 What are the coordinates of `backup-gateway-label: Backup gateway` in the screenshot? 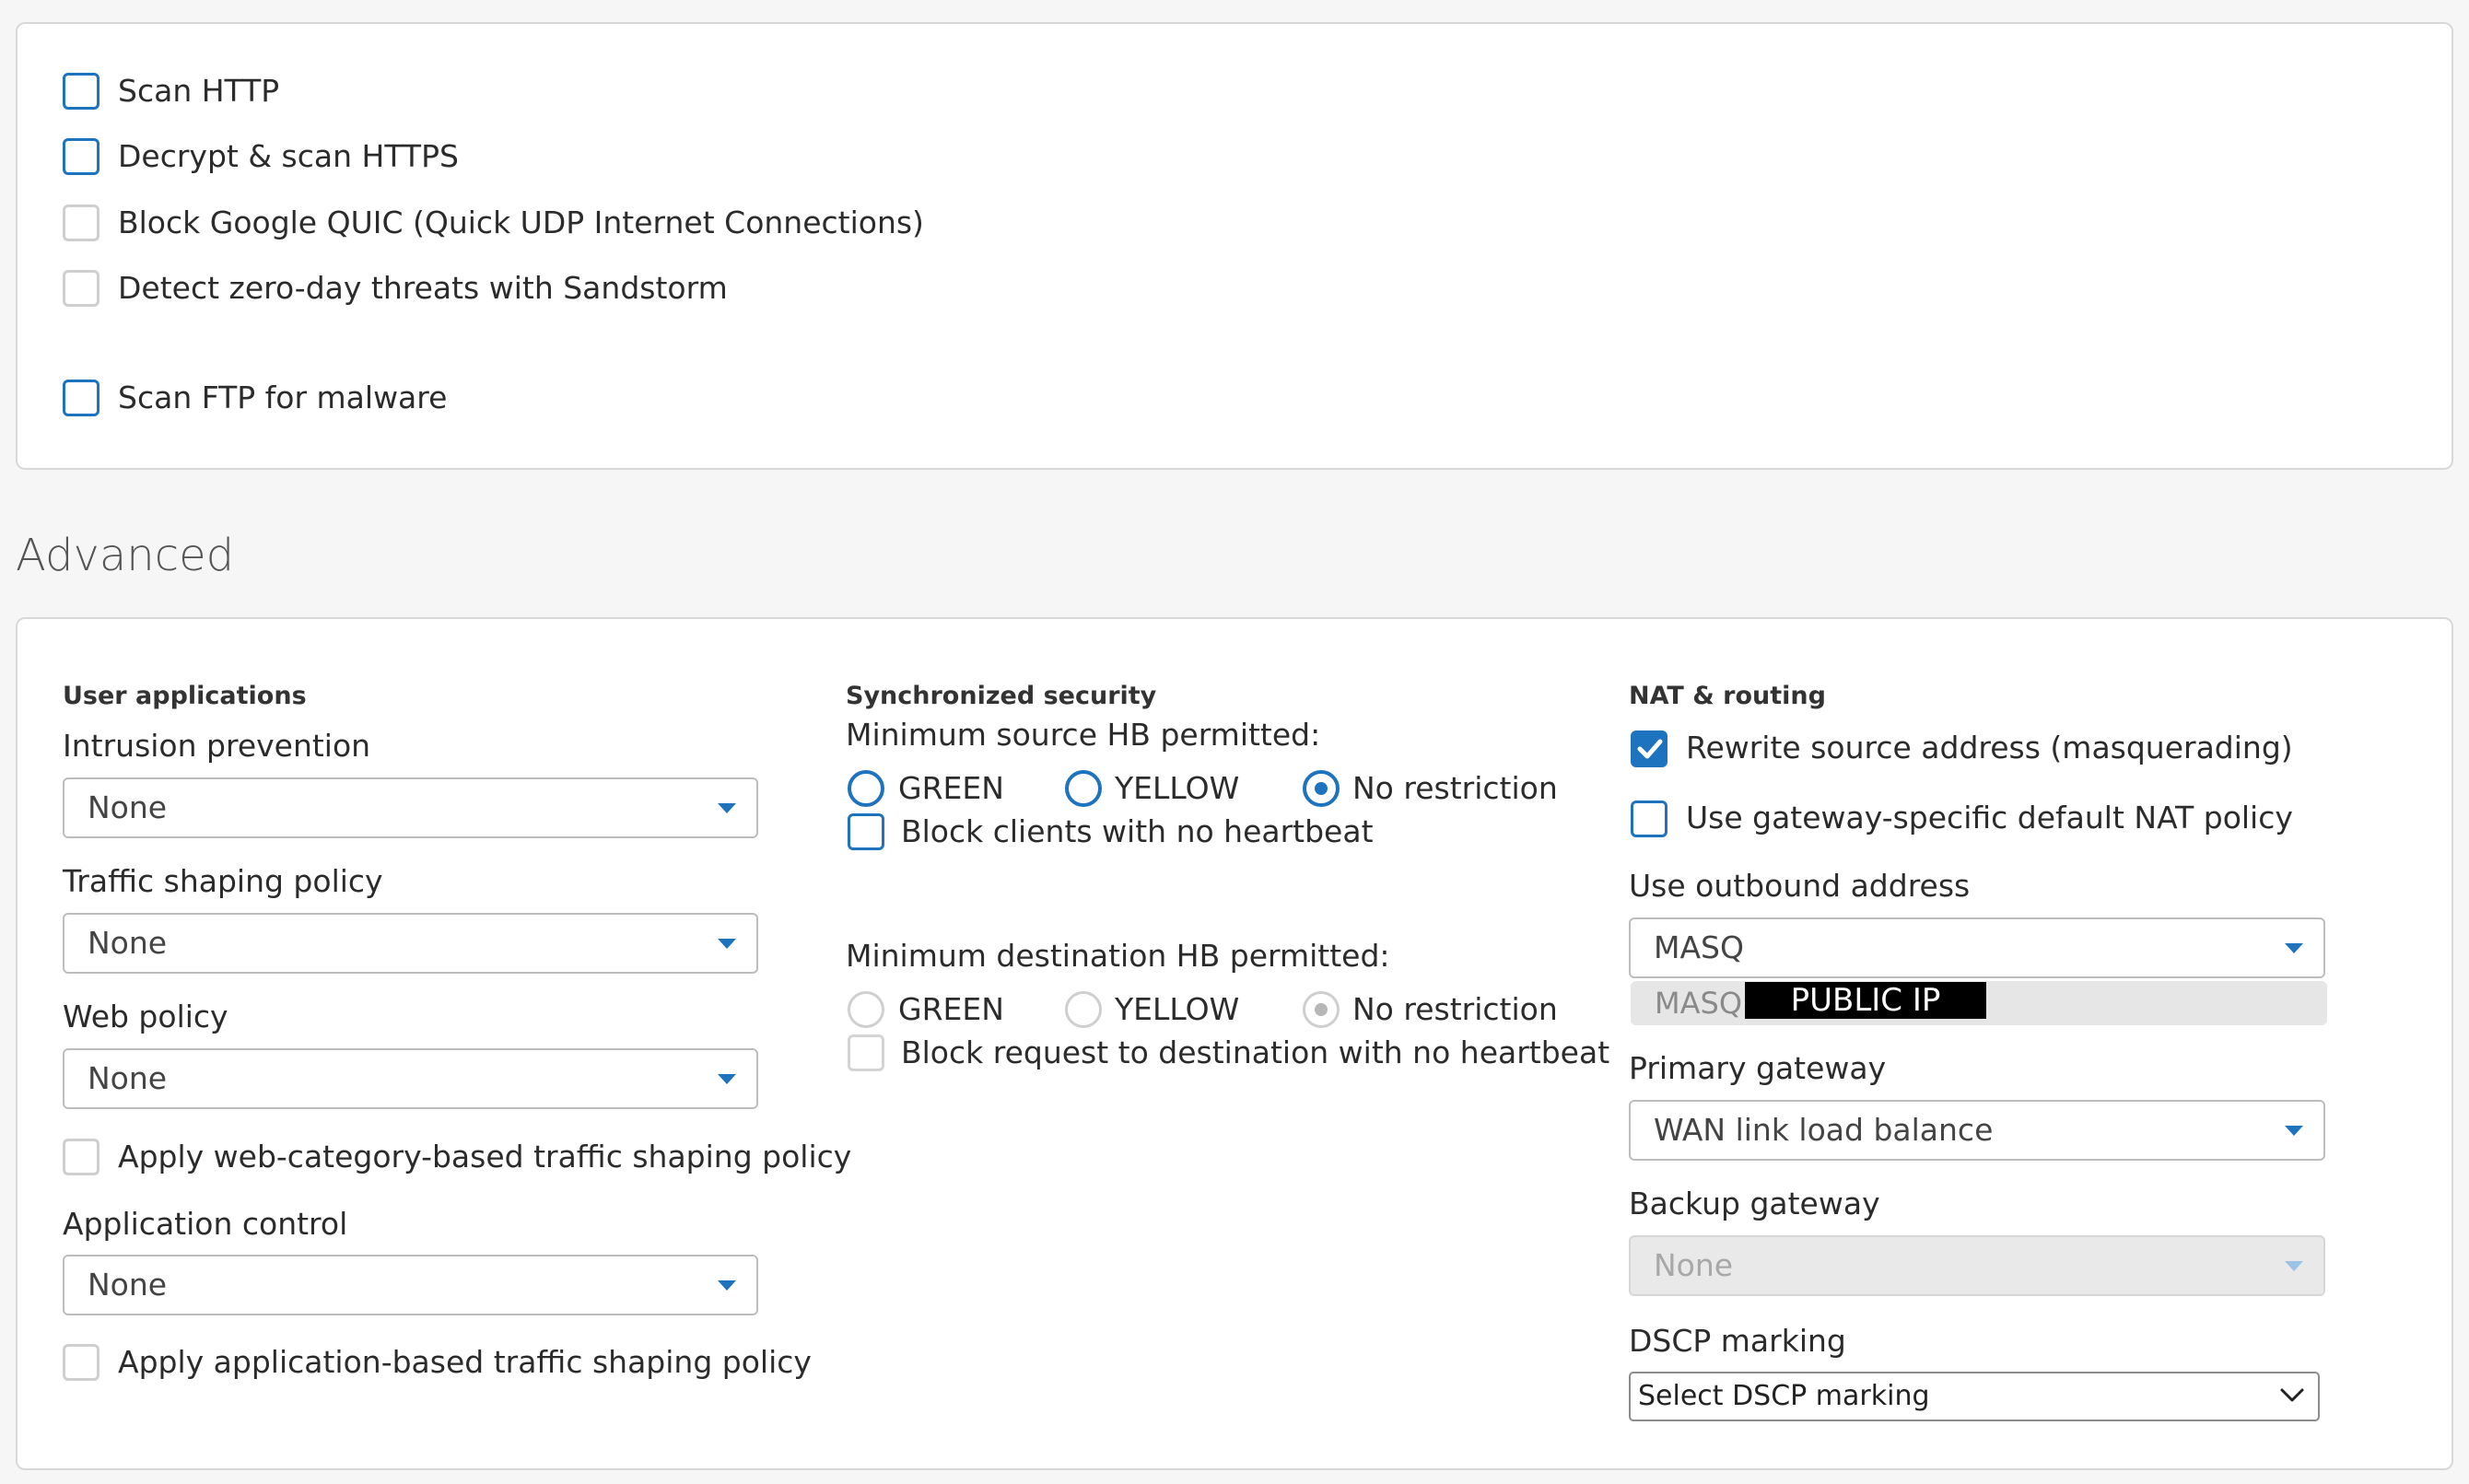 It's located at (1754, 1203).